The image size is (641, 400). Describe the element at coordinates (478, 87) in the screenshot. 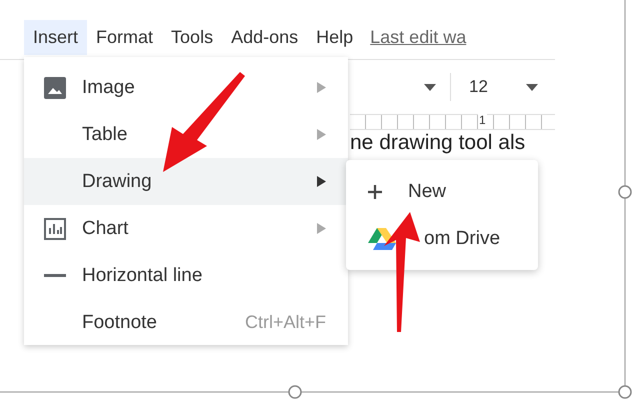

I see `font-size-field: 12` at that location.